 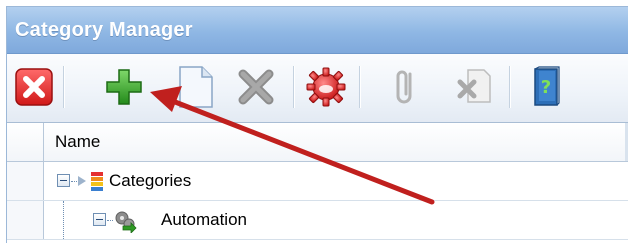 I want to click on attach-button, so click(x=406, y=87).